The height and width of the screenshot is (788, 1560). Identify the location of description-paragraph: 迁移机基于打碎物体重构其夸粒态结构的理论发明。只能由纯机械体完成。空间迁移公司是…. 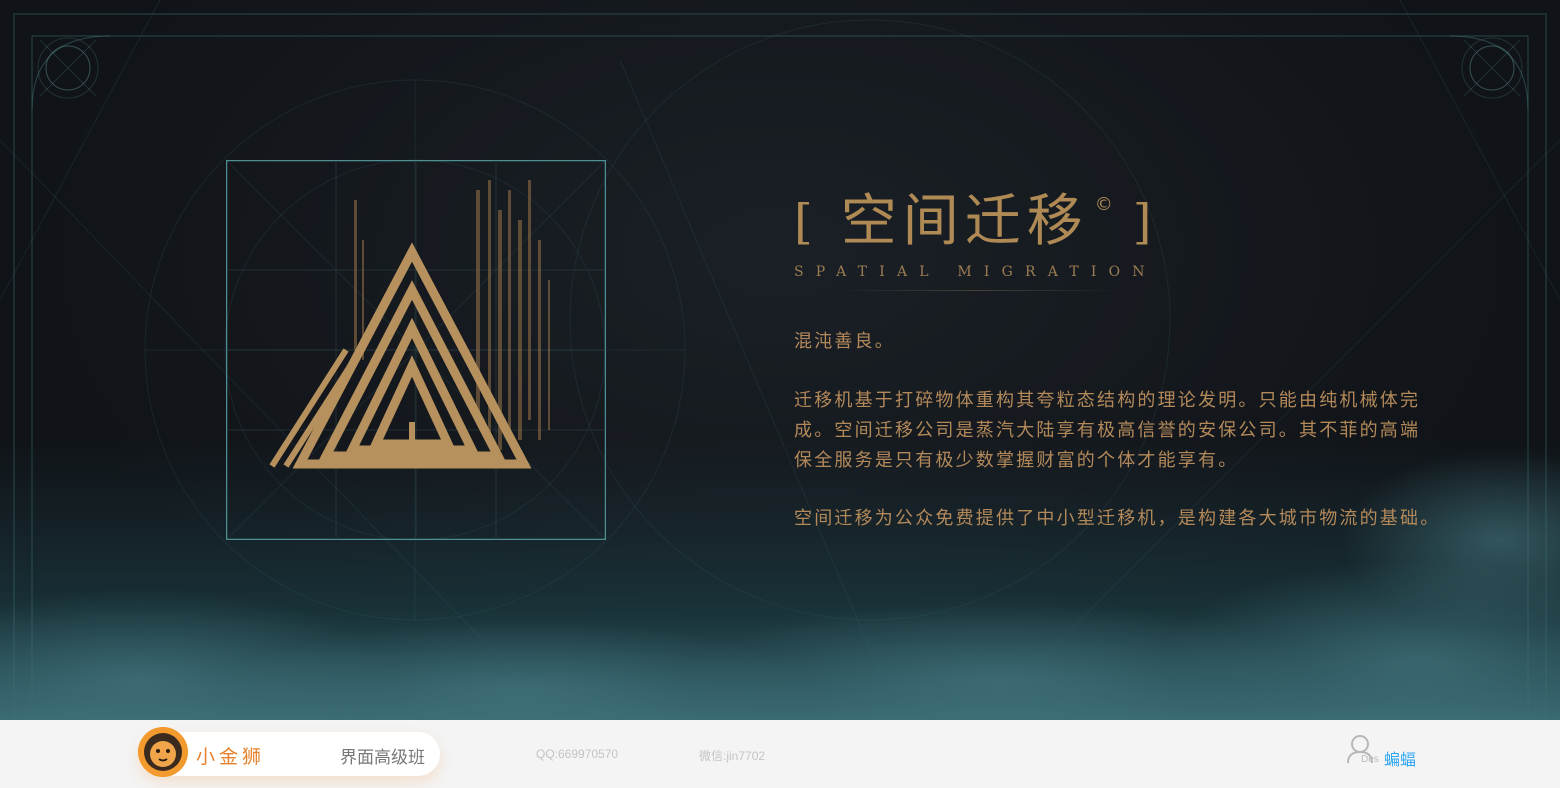
(1107, 430).